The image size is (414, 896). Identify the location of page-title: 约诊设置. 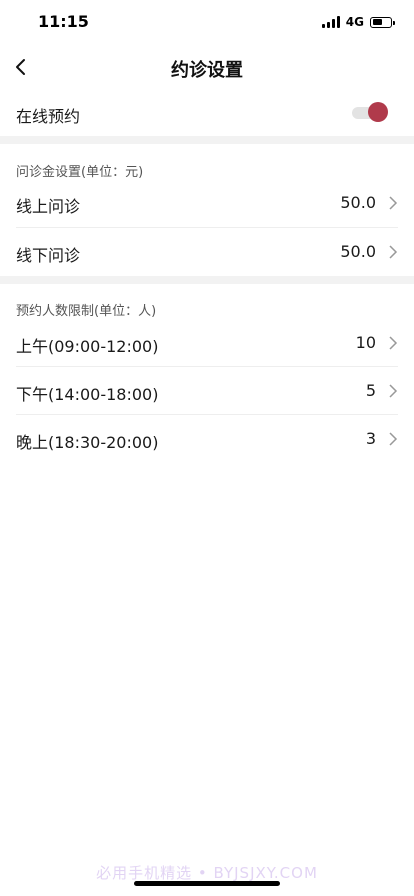
(207, 70).